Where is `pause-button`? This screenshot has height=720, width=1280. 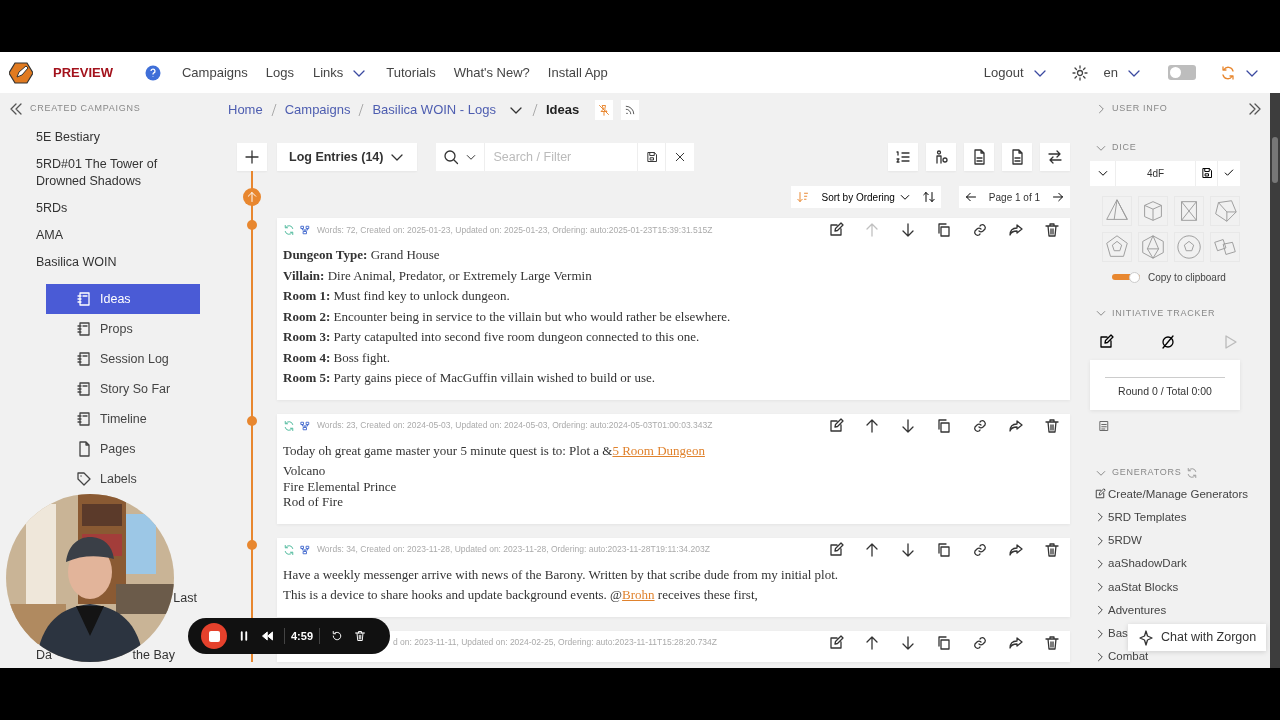 pause-button is located at coordinates (244, 636).